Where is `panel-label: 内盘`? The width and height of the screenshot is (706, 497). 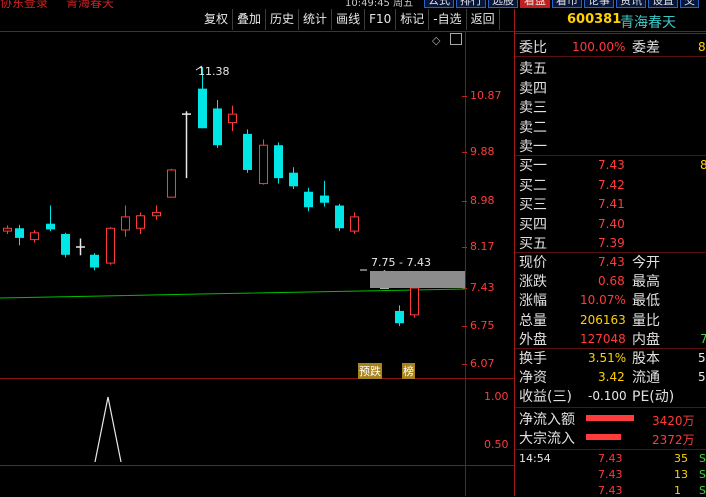
panel-label: 内盘 is located at coordinates (646, 339).